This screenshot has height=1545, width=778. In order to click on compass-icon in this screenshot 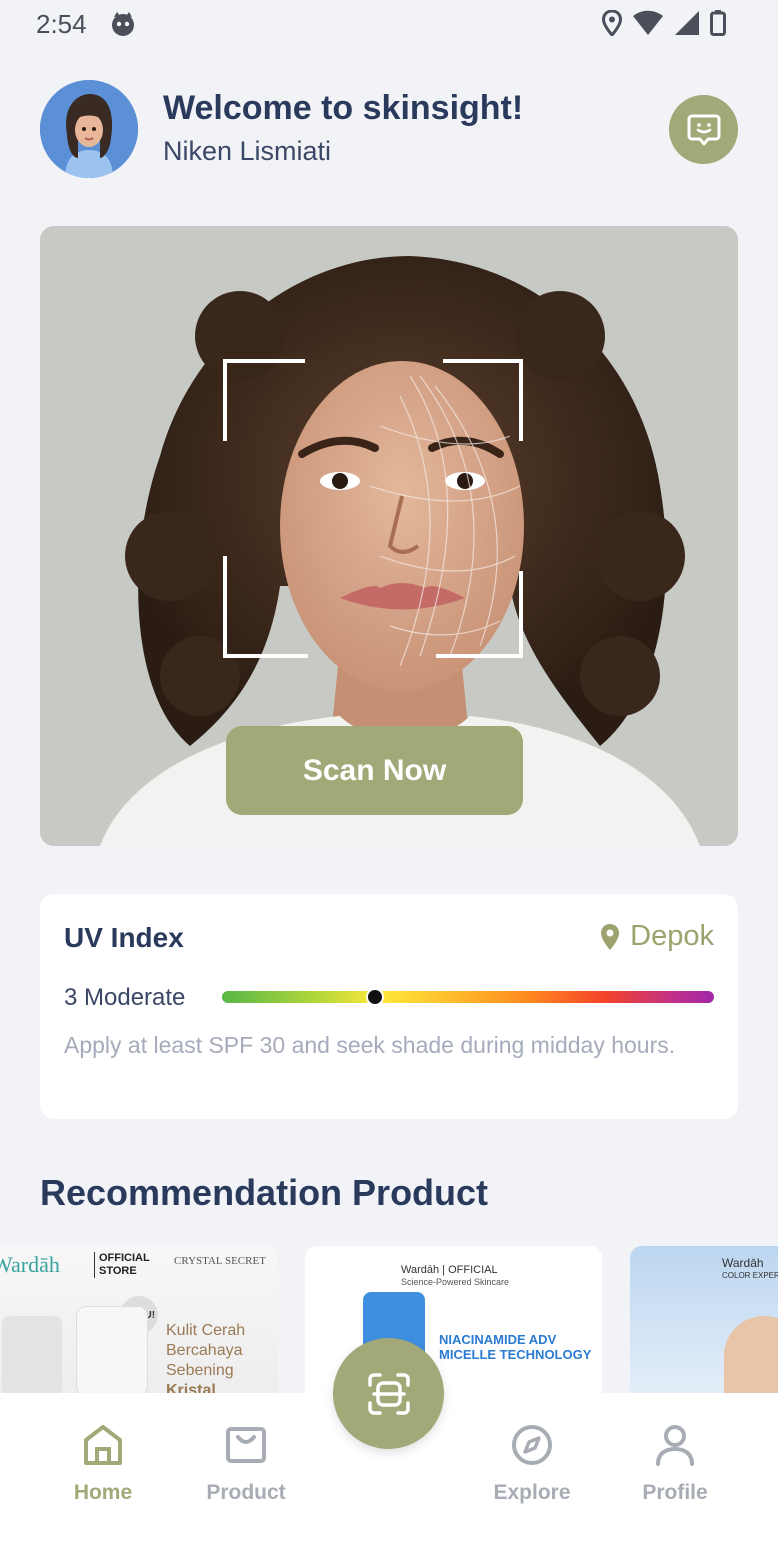, I will do `click(532, 1445)`.